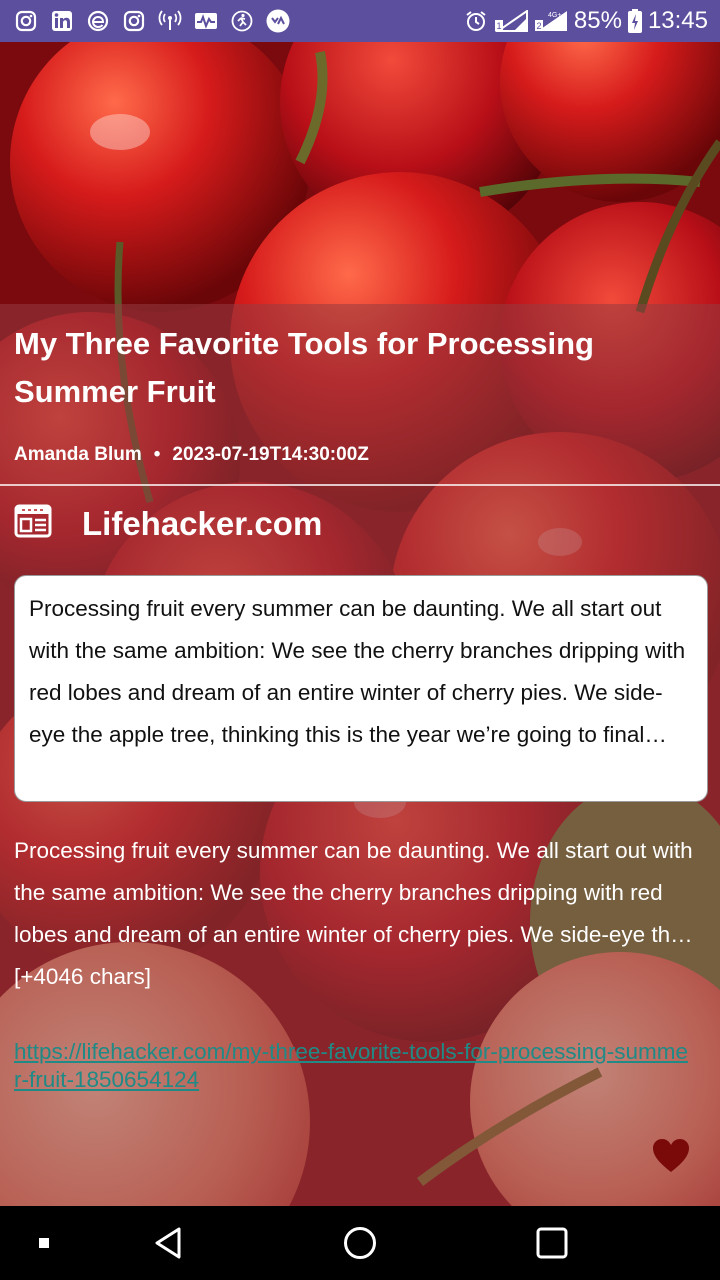 This screenshot has width=720, height=1280. Describe the element at coordinates (360, 21) in the screenshot. I see `status-bar: 1 2 4G+ 85% 13:45` at that location.